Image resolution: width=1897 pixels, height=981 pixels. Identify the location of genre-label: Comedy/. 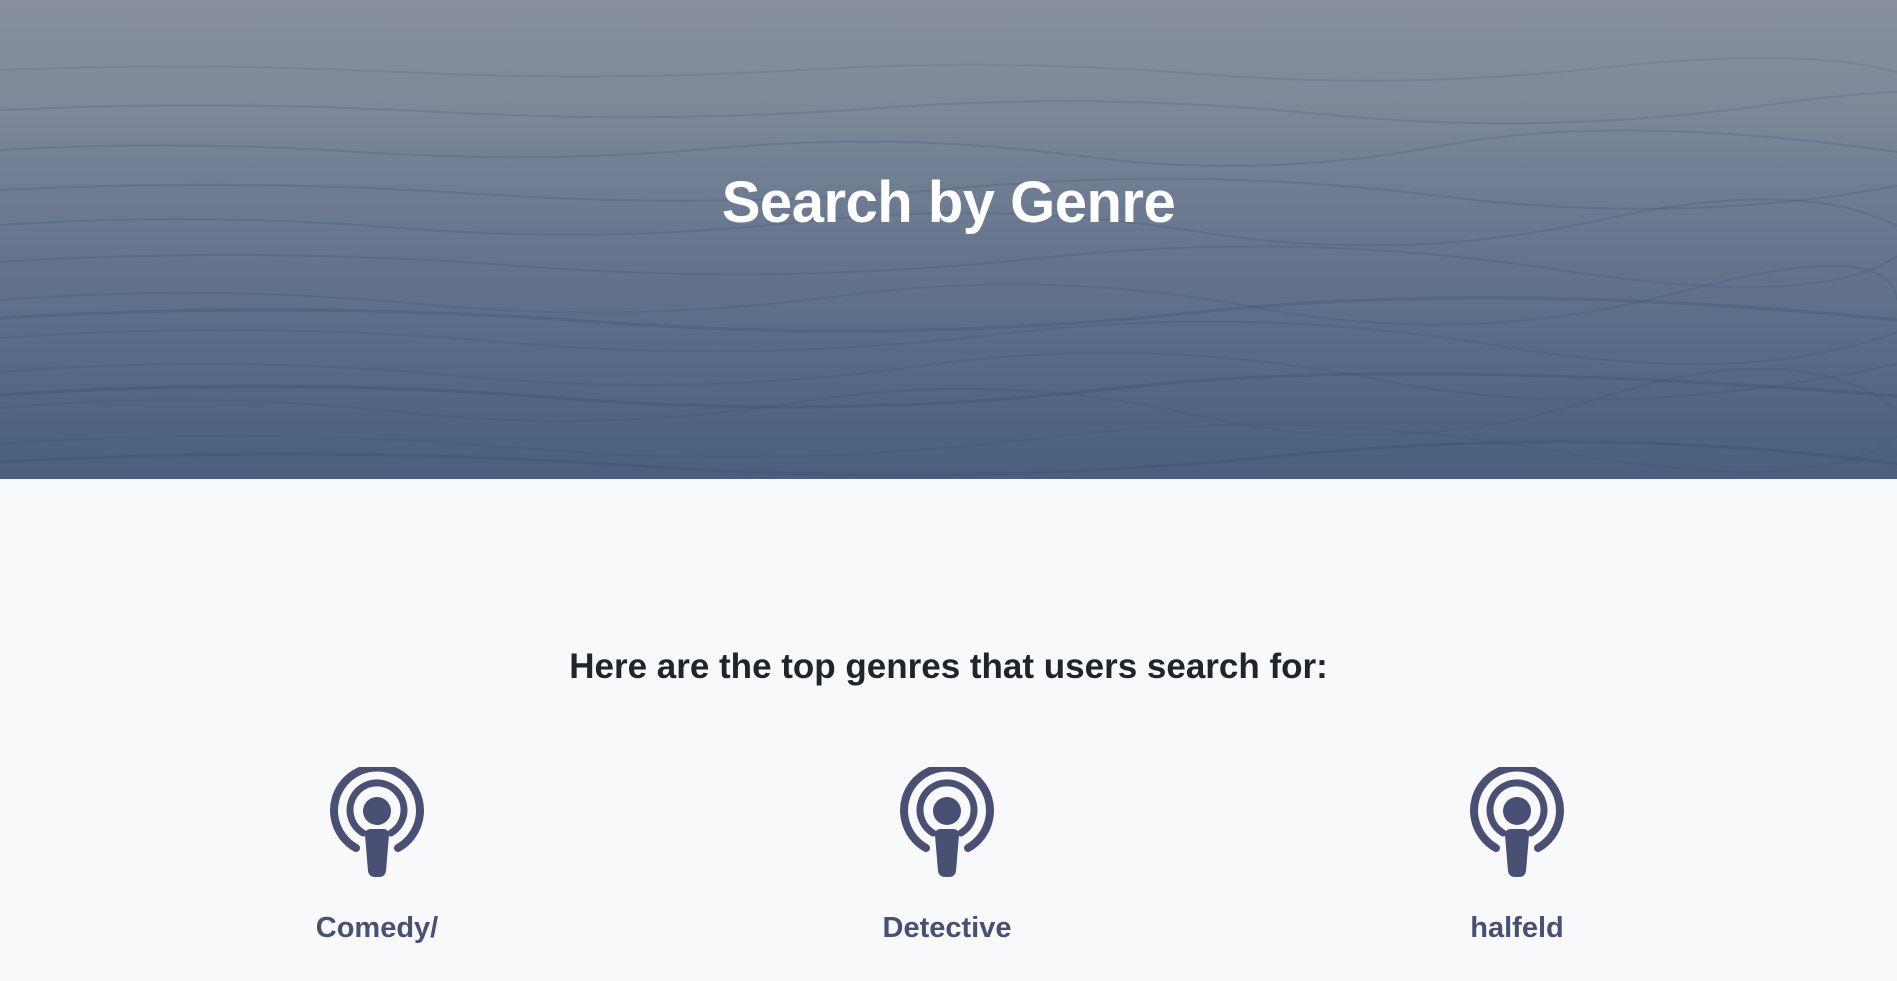
(377, 928).